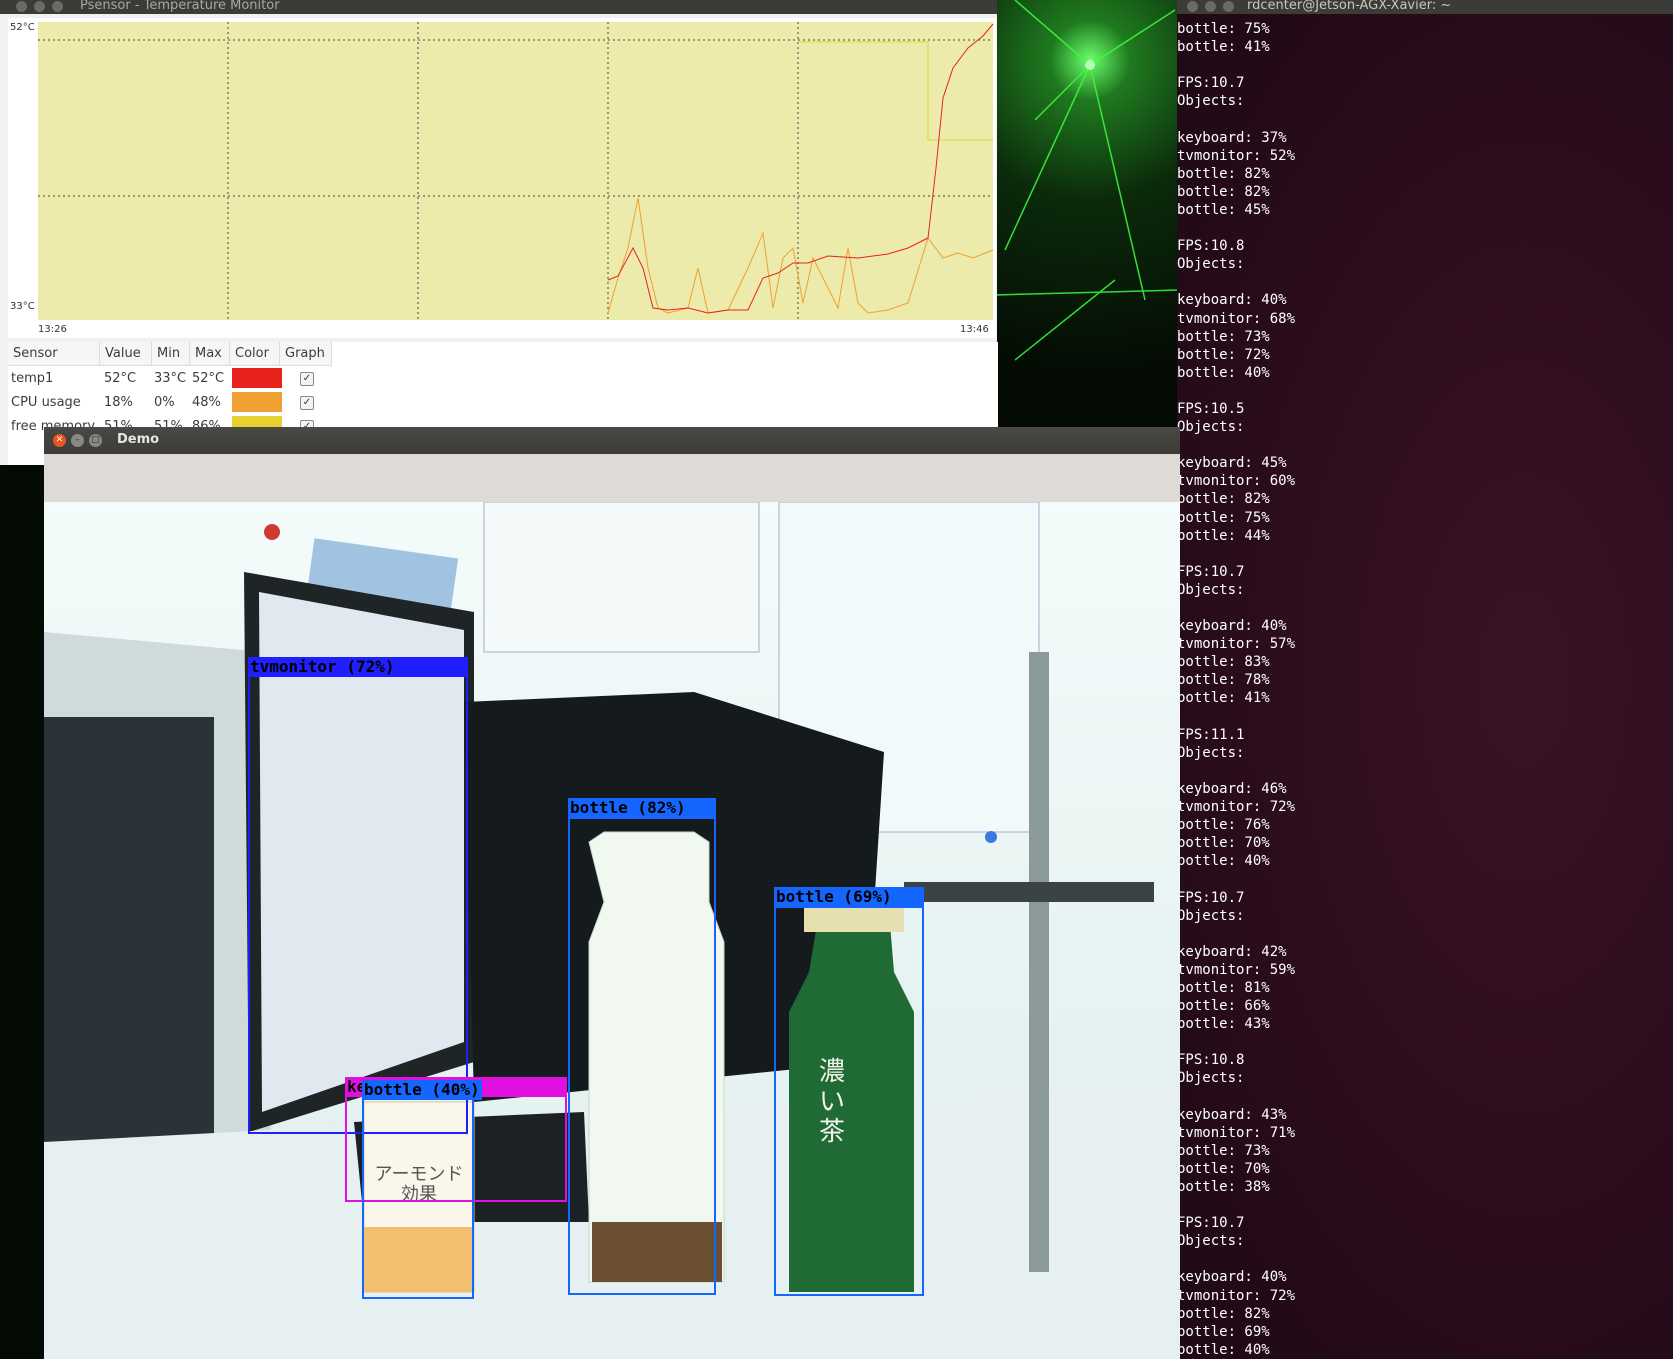  Describe the element at coordinates (612, 478) in the screenshot. I see `demo-toolbar` at that location.